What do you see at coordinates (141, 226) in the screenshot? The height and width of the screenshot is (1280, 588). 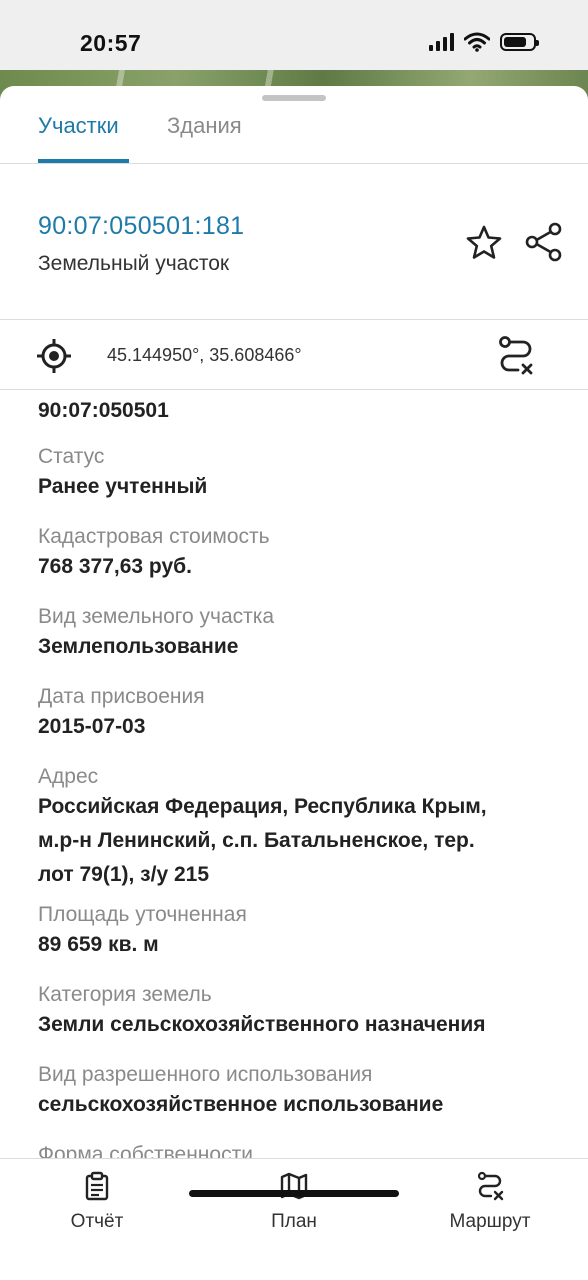 I see `cadastral-number: 90:07:050501:181` at bounding box center [141, 226].